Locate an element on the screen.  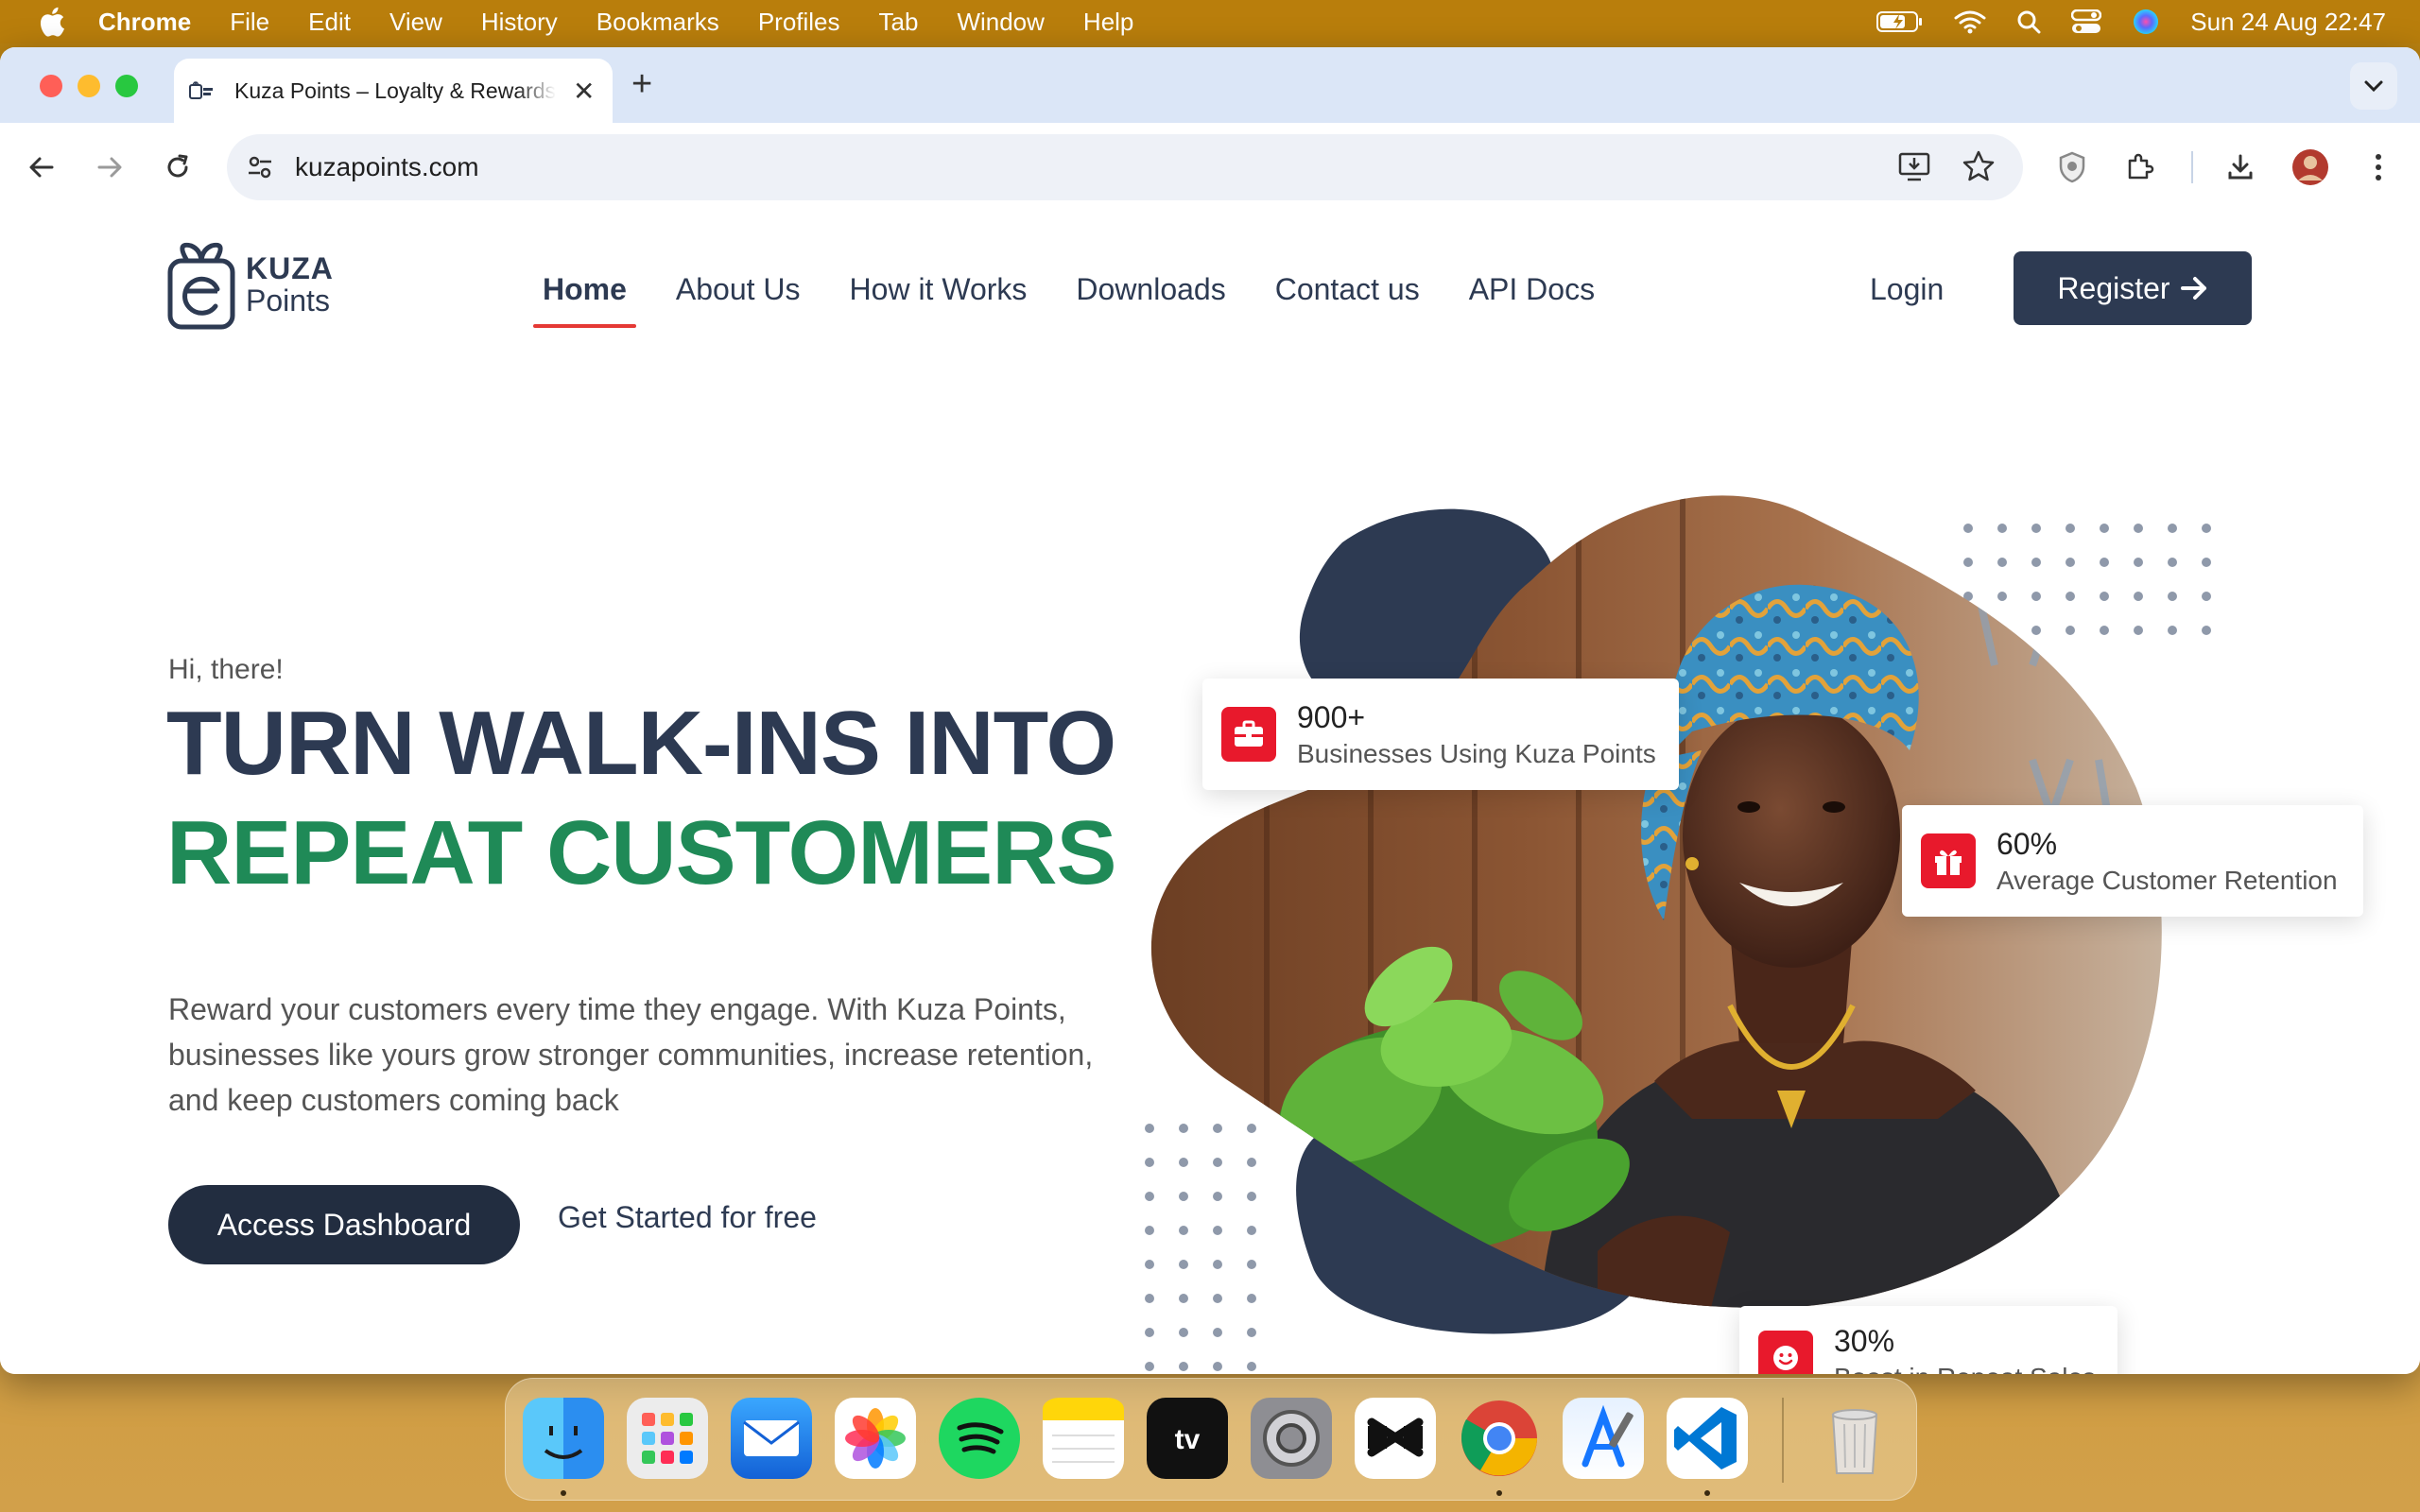
stat-label-repeat-sales: Boost in Repeat Sales is located at coordinates (1965, 1369).